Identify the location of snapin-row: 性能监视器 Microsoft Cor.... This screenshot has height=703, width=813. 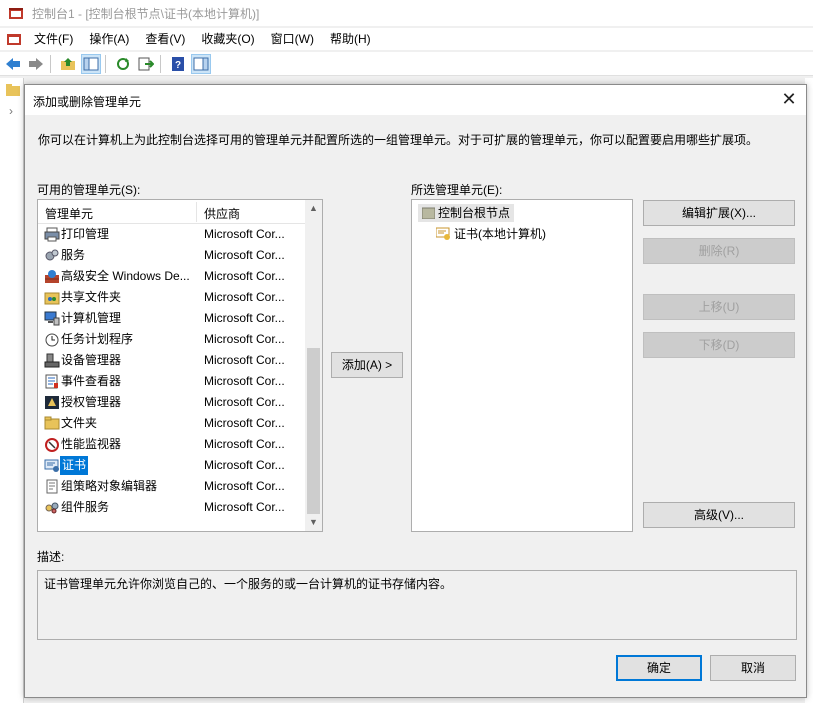
(172, 444).